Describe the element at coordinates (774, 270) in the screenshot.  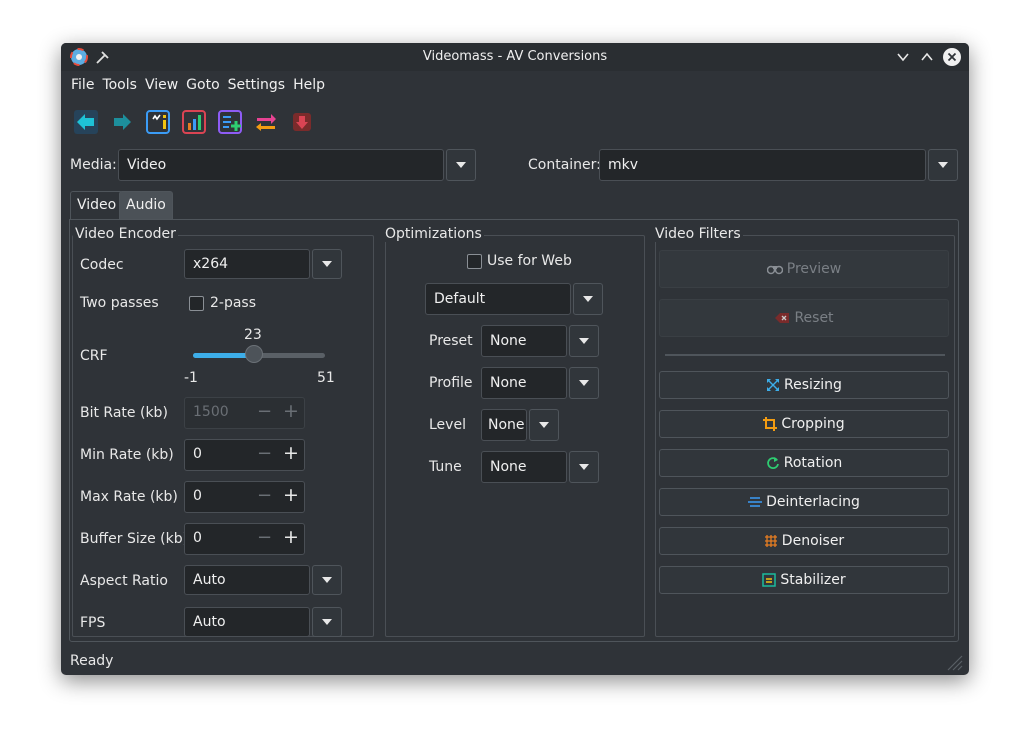
I see `binoculars-icon` at that location.